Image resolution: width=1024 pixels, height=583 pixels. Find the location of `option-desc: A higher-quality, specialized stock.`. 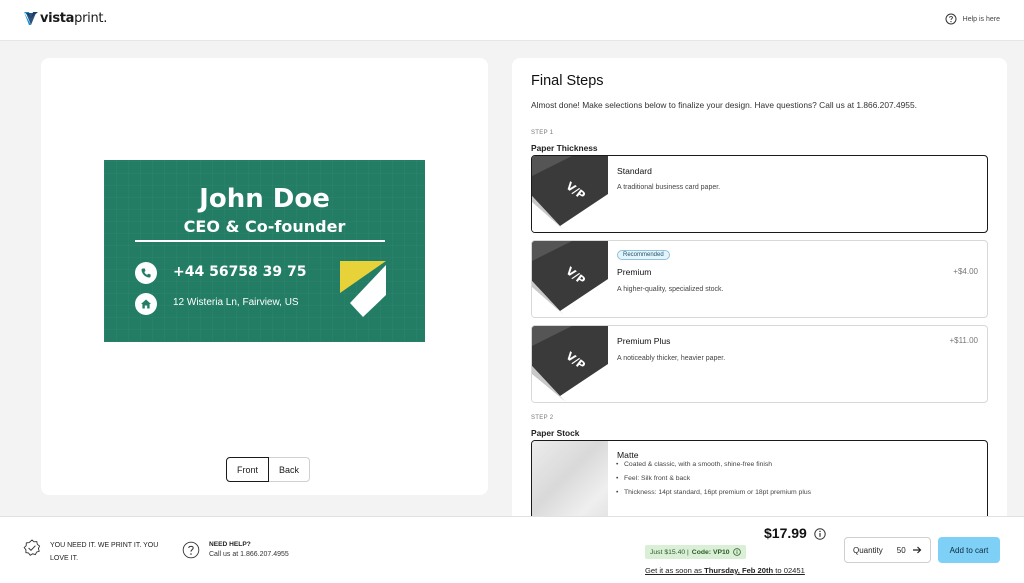

option-desc: A higher-quality, specialized stock. is located at coordinates (670, 289).